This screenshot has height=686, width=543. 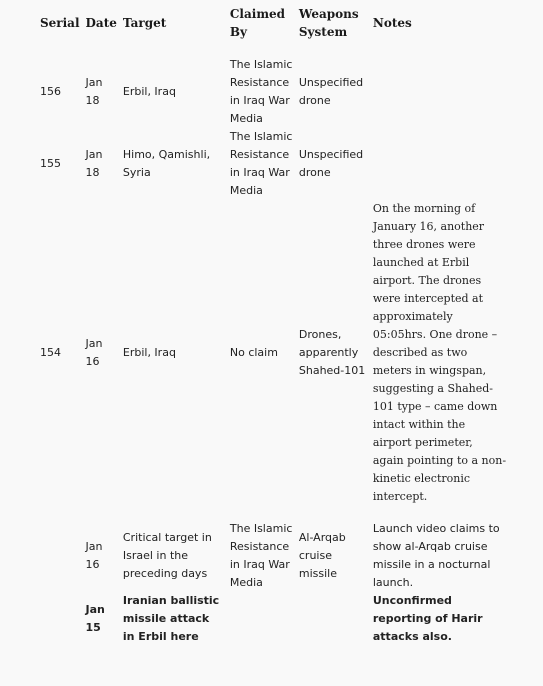 What do you see at coordinates (166, 163) in the screenshot?
I see `cell-target: Himo, Qamishli, Syria` at bounding box center [166, 163].